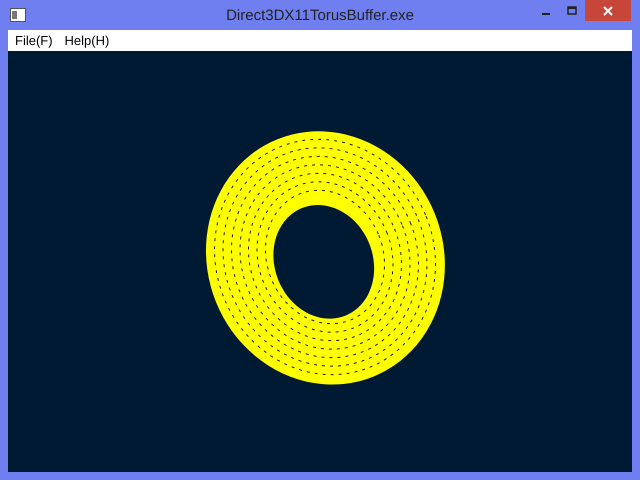 This screenshot has height=480, width=640. What do you see at coordinates (572, 11) in the screenshot?
I see `maximize-icon` at bounding box center [572, 11].